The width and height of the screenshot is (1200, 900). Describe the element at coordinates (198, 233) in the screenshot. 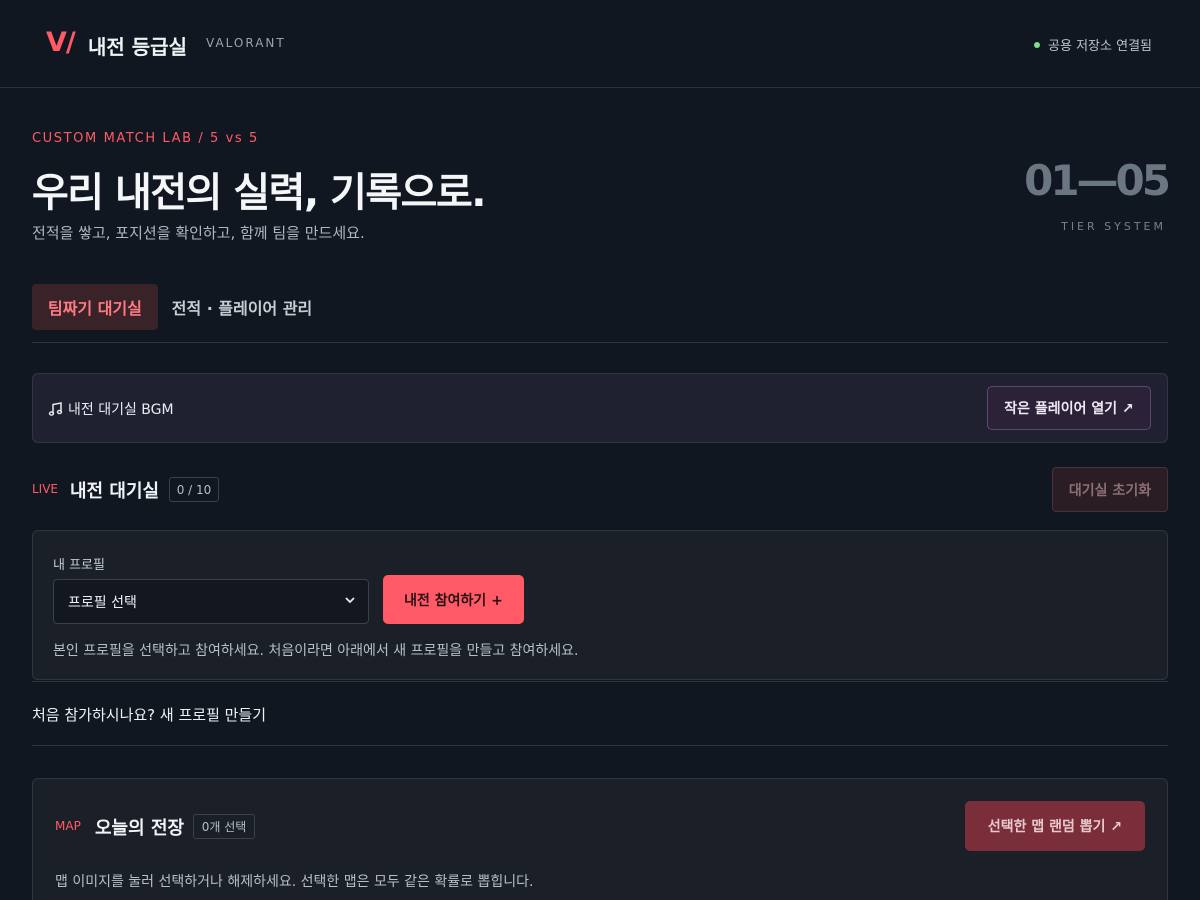

I see `page-description: 전적을 쌓고, 포지션을 확인하고, 함께 팀을 만드세요.` at that location.